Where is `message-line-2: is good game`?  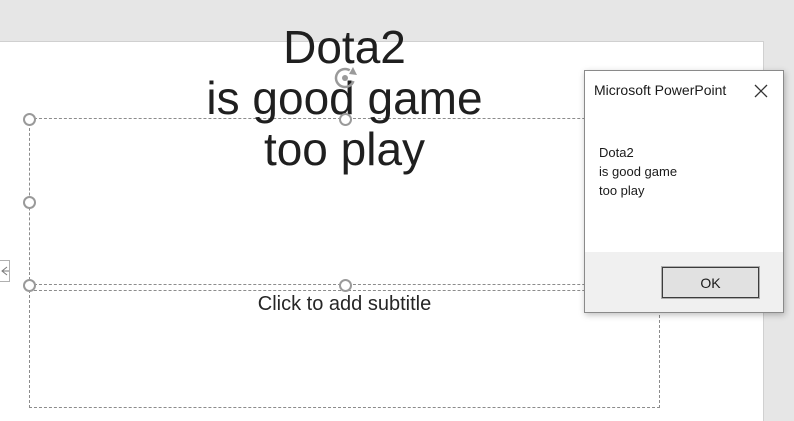
message-line-2: is good game is located at coordinates (638, 171).